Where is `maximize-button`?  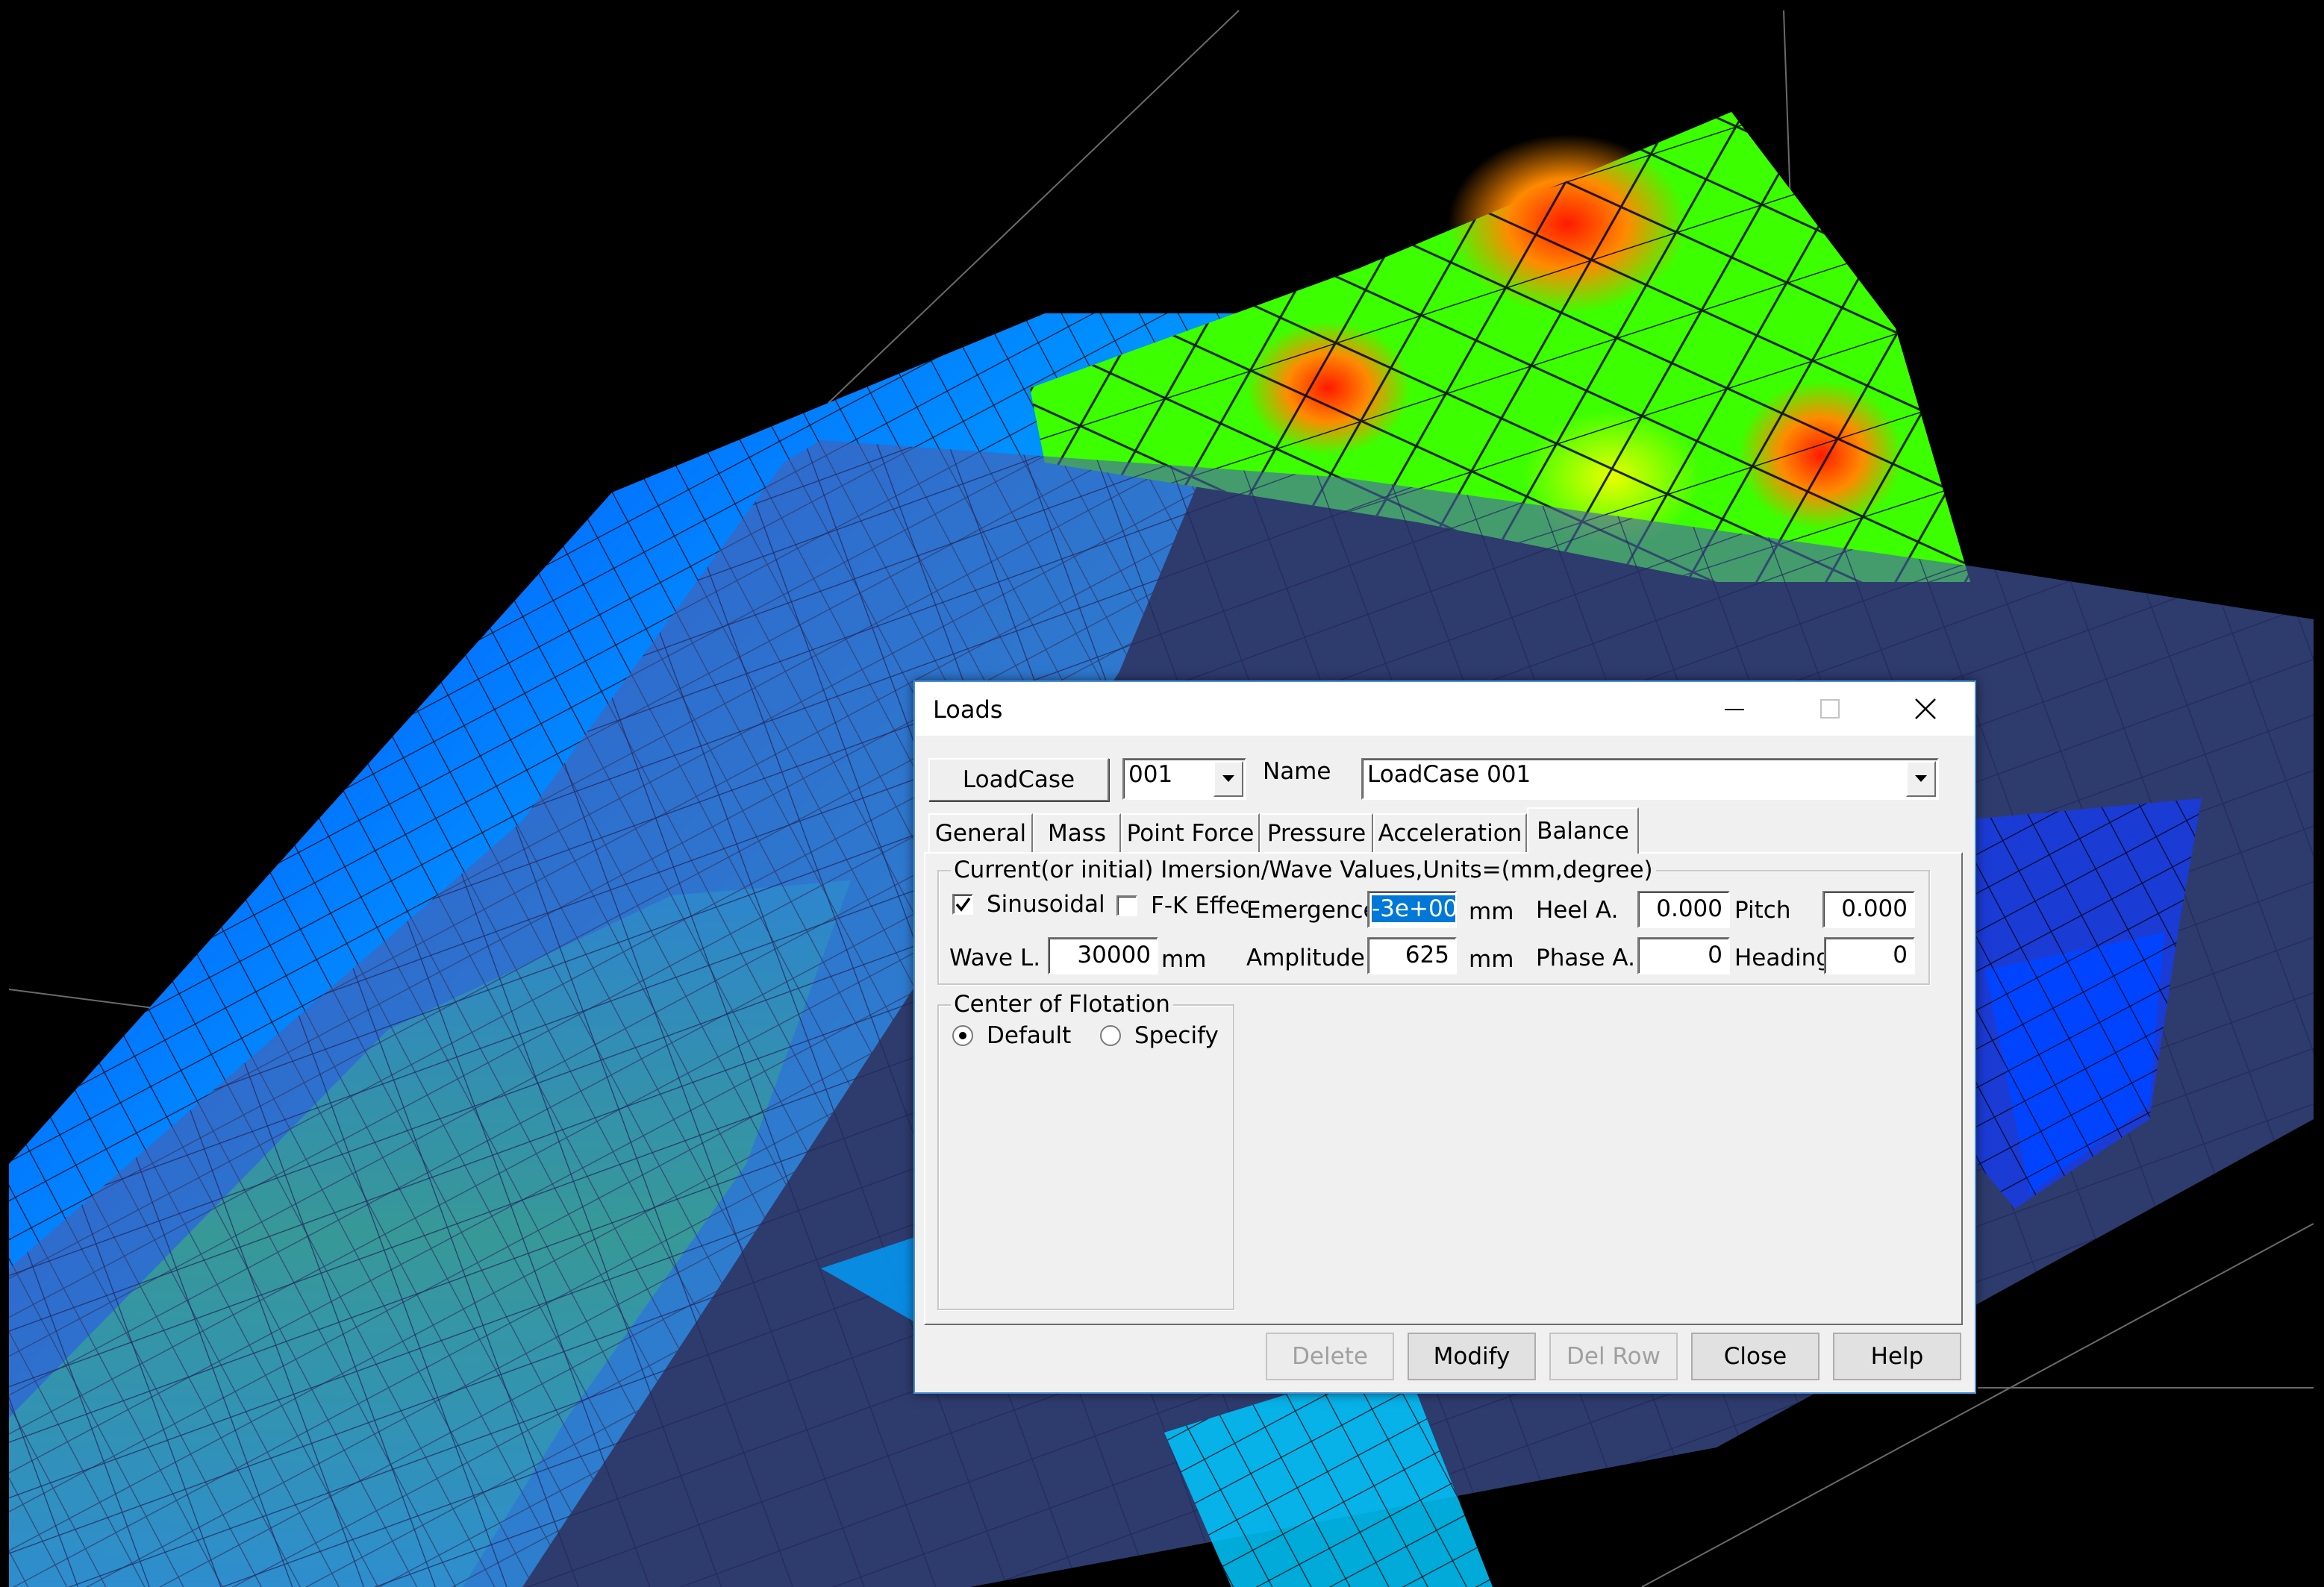
maximize-button is located at coordinates (1830, 709).